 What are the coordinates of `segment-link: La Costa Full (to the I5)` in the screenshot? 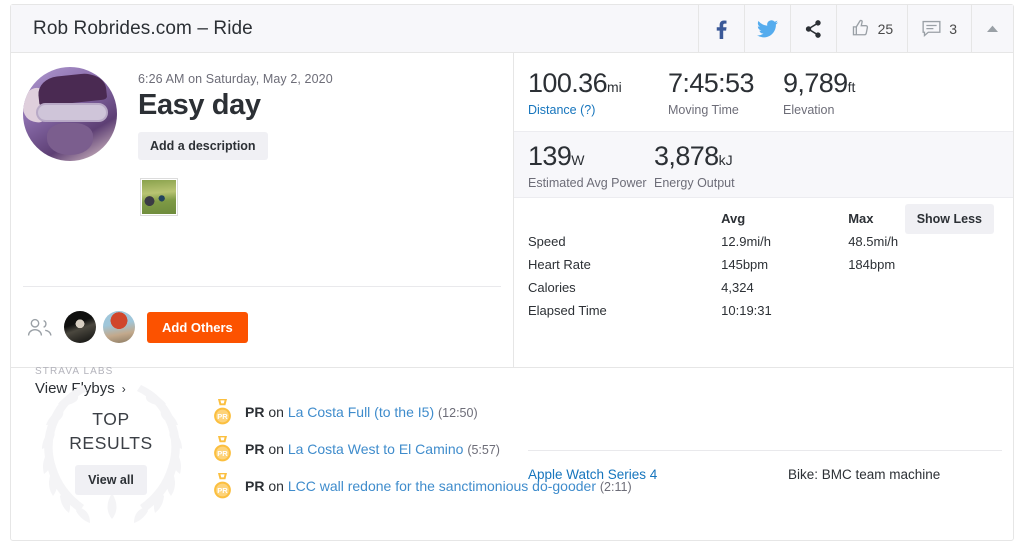 It's located at (361, 412).